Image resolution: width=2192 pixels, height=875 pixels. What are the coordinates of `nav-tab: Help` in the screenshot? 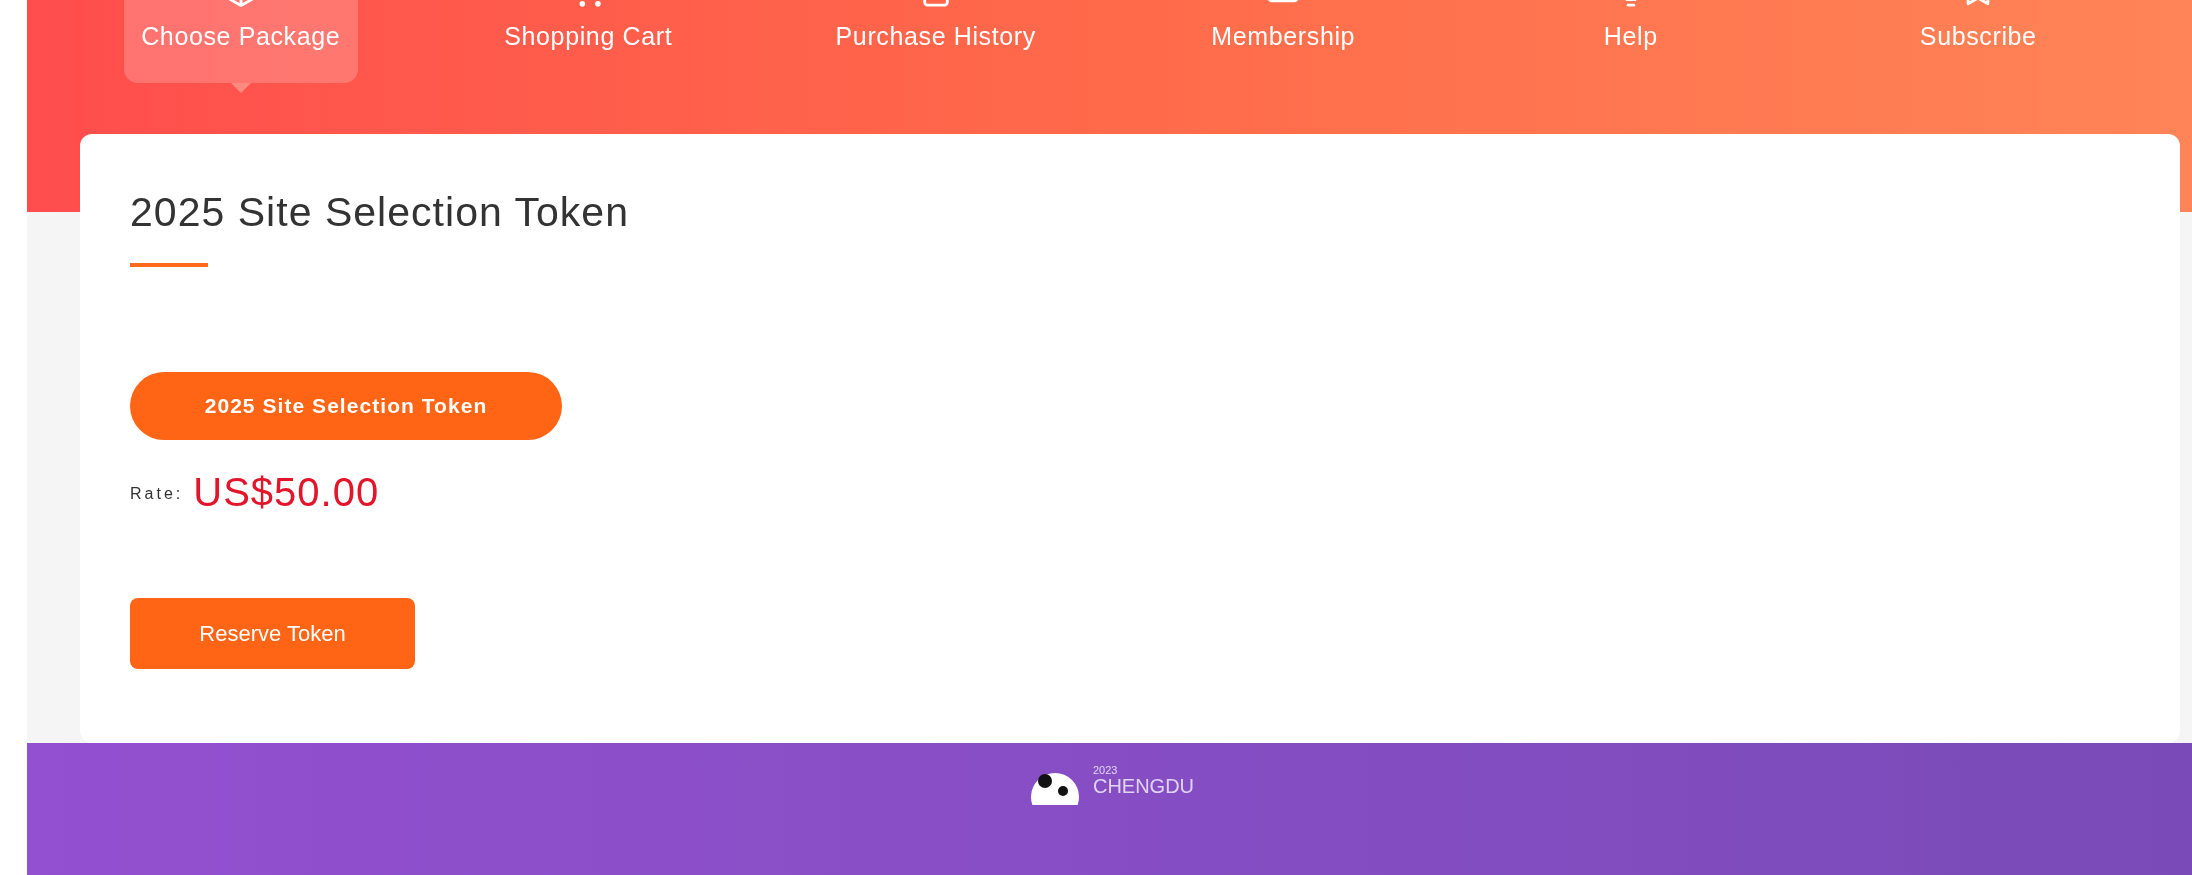 It's located at (1630, 41).